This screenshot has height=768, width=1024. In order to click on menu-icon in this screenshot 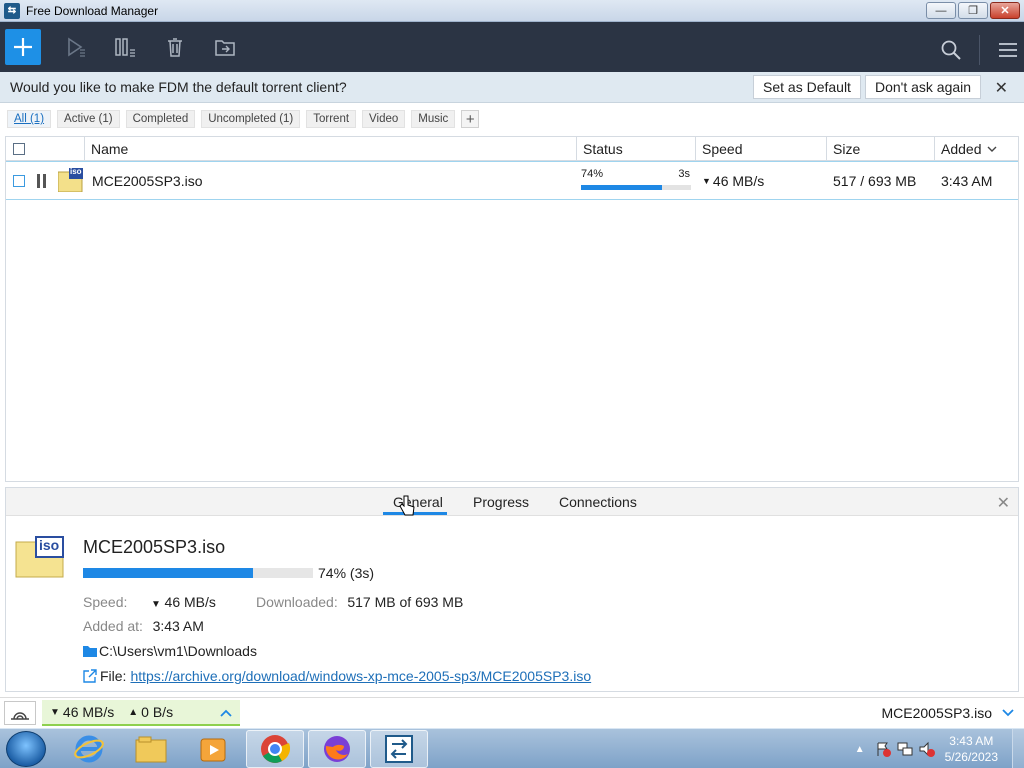, I will do `click(1008, 50)`.